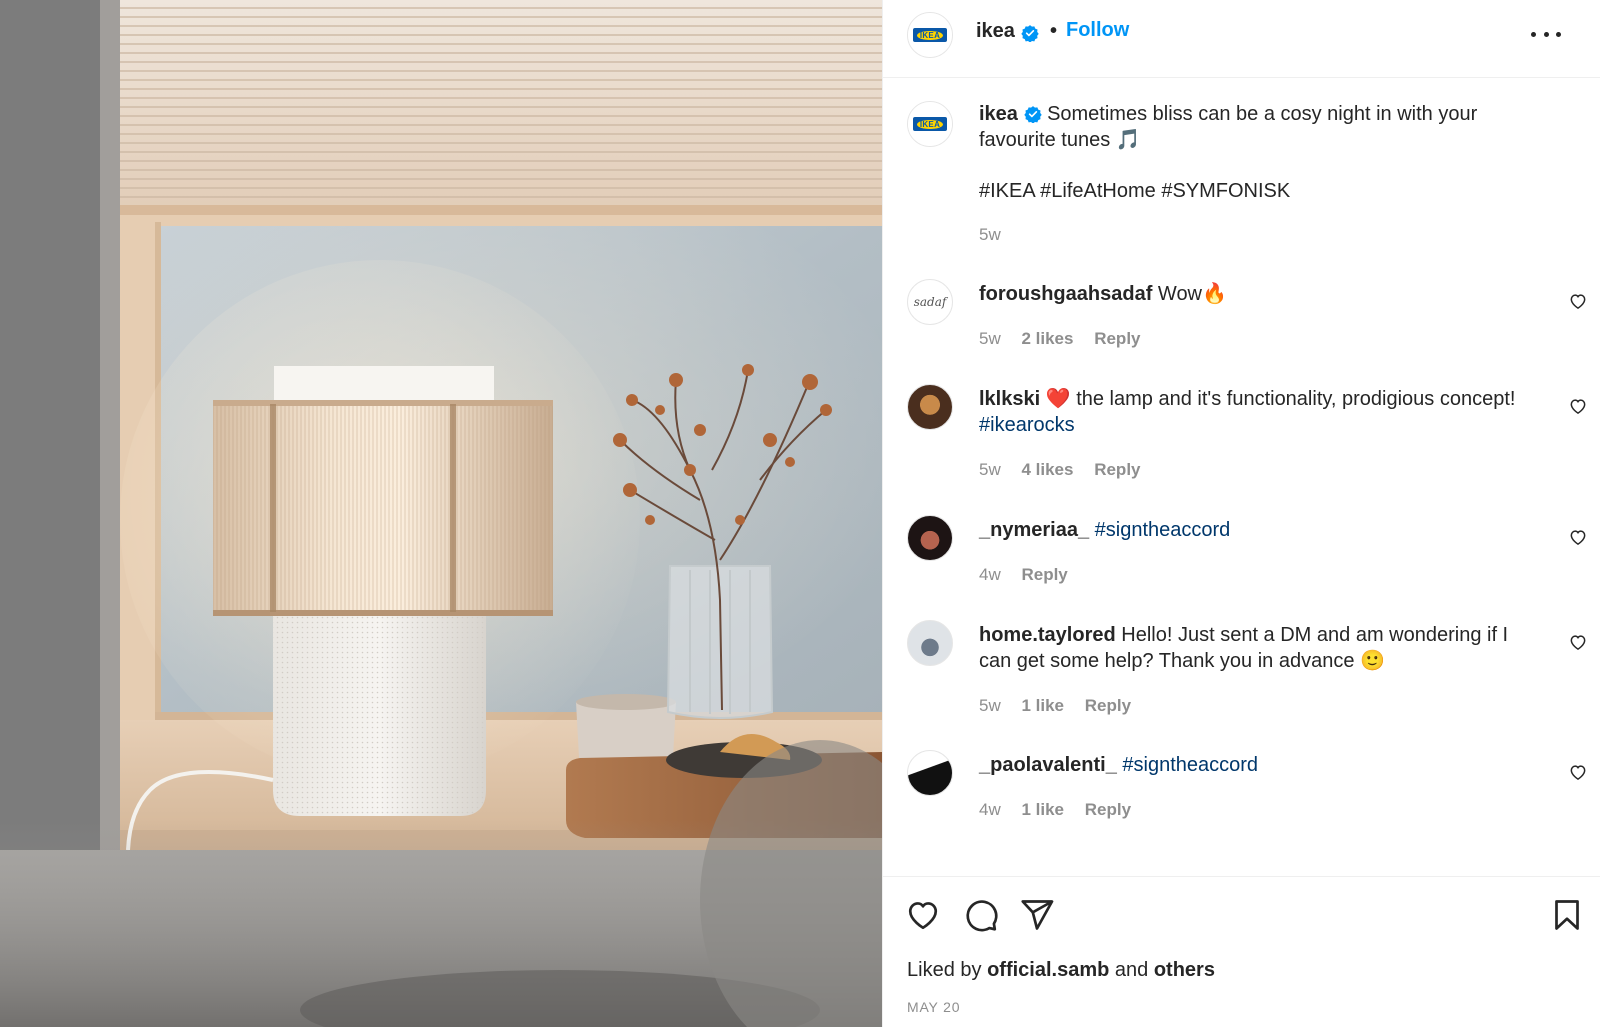  I want to click on bookmark-icon, so click(1567, 915).